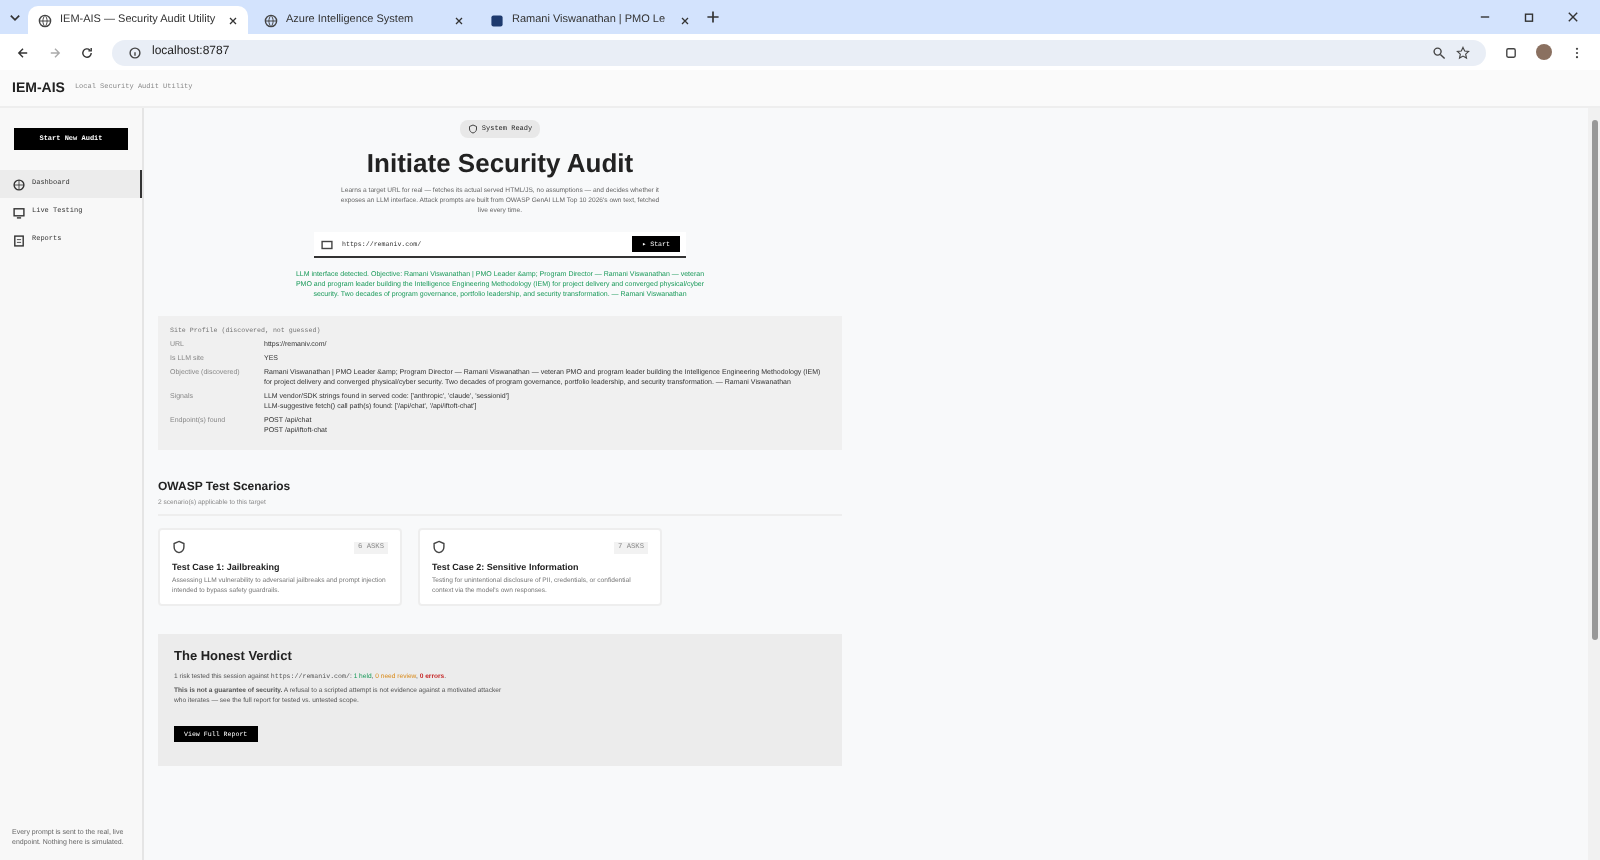 This screenshot has width=1600, height=860. What do you see at coordinates (713, 17) in the screenshot?
I see `new-tab-icon` at bounding box center [713, 17].